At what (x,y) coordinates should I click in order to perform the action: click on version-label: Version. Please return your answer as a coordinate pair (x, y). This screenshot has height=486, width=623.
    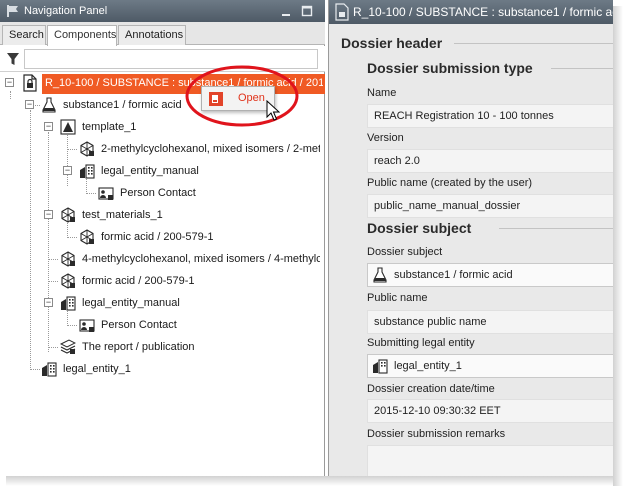
    Looking at the image, I should click on (385, 138).